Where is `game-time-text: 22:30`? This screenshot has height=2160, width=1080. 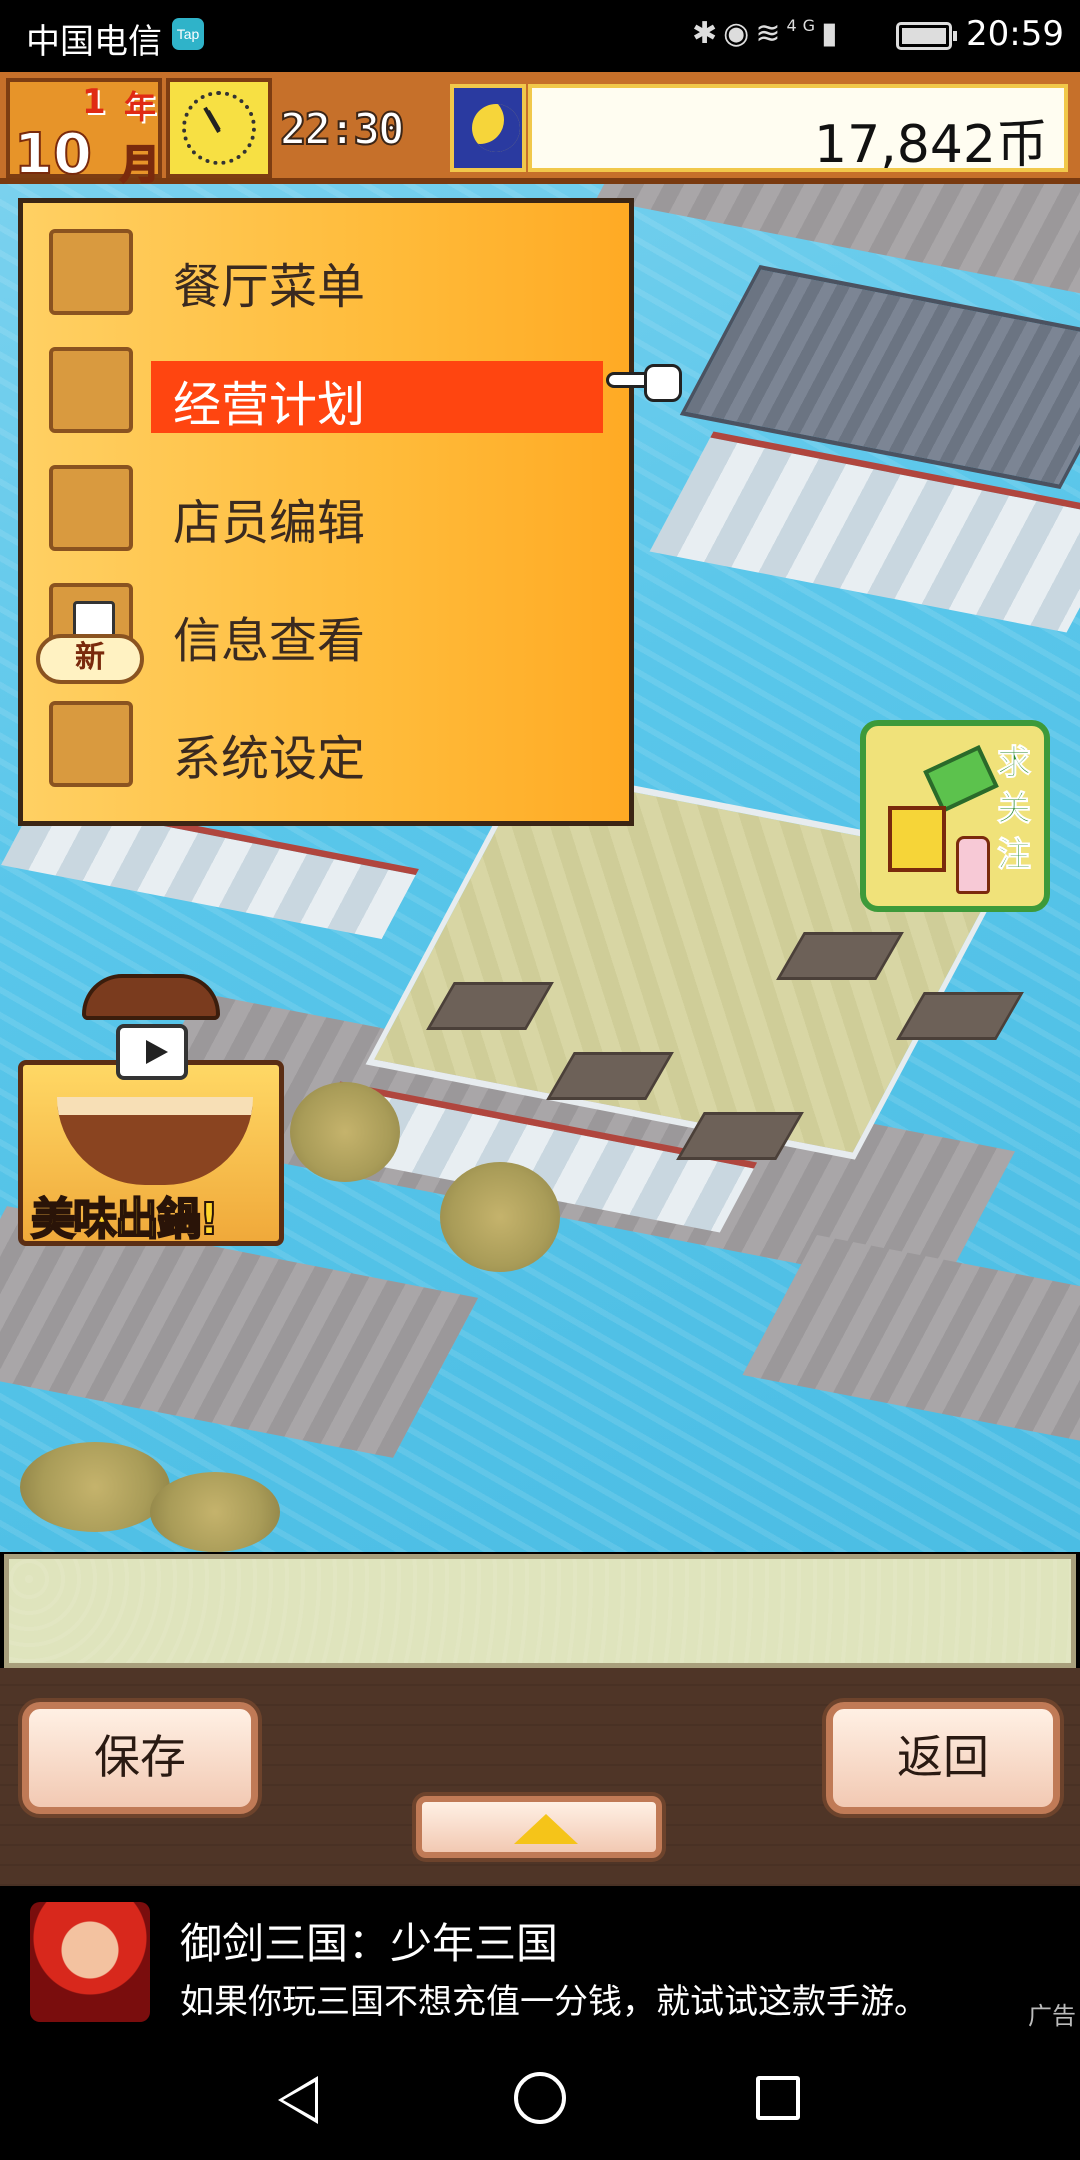 game-time-text: 22:30 is located at coordinates (342, 129).